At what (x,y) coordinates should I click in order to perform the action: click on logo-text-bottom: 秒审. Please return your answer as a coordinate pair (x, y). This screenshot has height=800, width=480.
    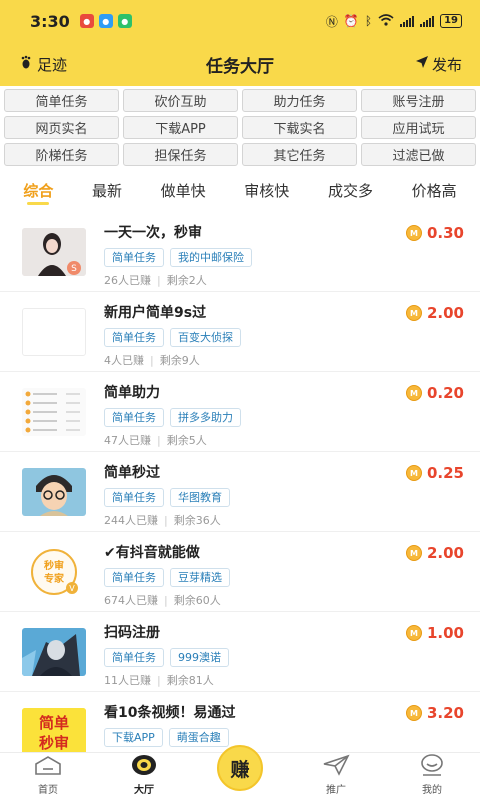
    Looking at the image, I should click on (54, 743).